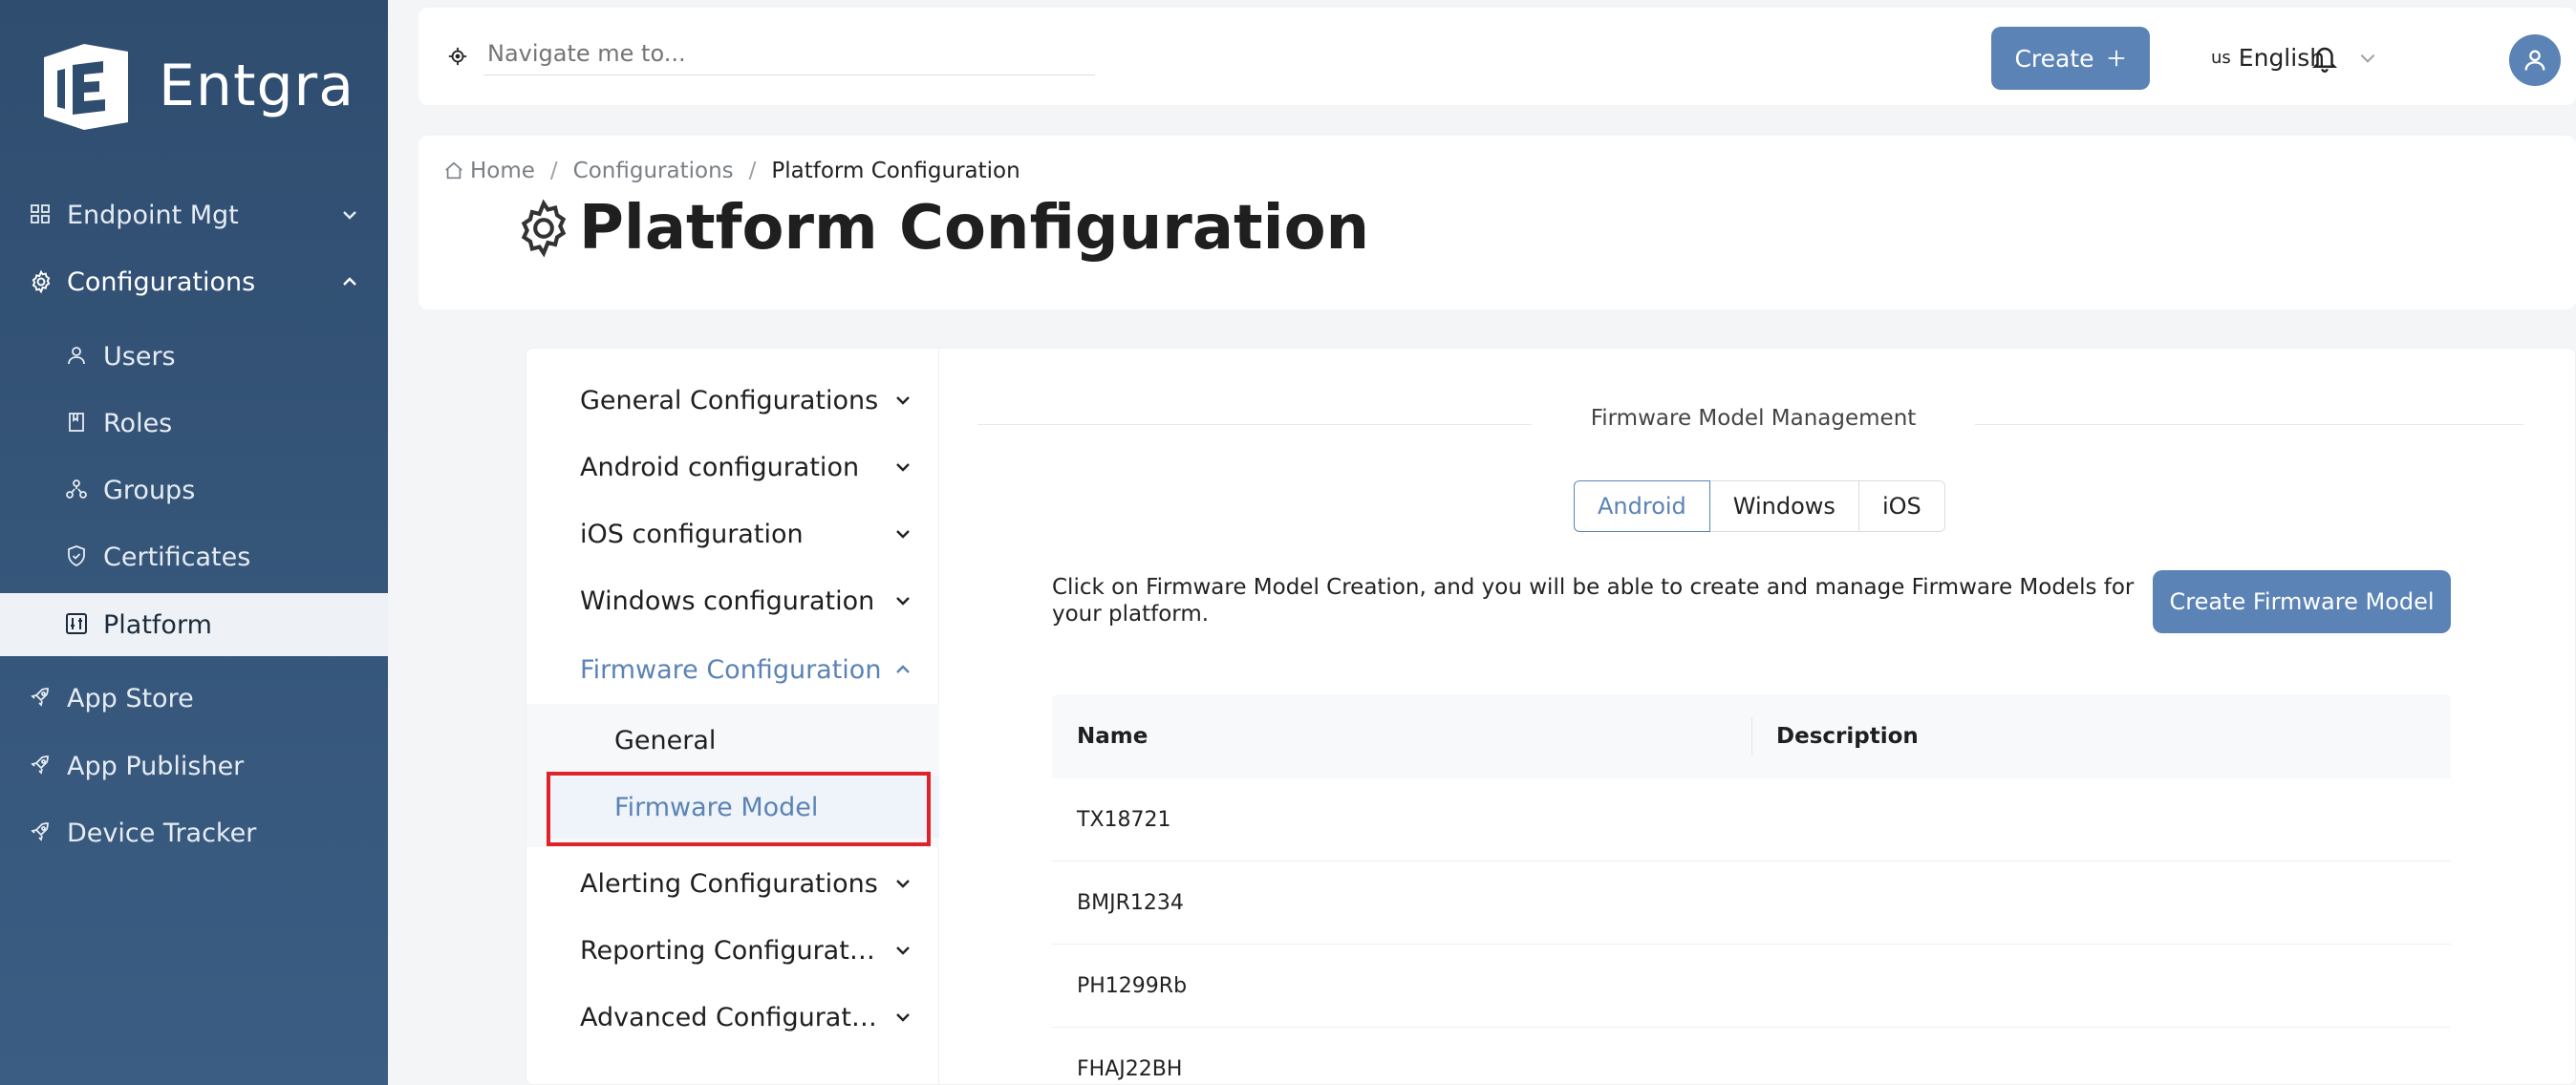 This screenshot has width=2576, height=1085. Describe the element at coordinates (1901, 506) in the screenshot. I see `tab-ios: iOS` at that location.